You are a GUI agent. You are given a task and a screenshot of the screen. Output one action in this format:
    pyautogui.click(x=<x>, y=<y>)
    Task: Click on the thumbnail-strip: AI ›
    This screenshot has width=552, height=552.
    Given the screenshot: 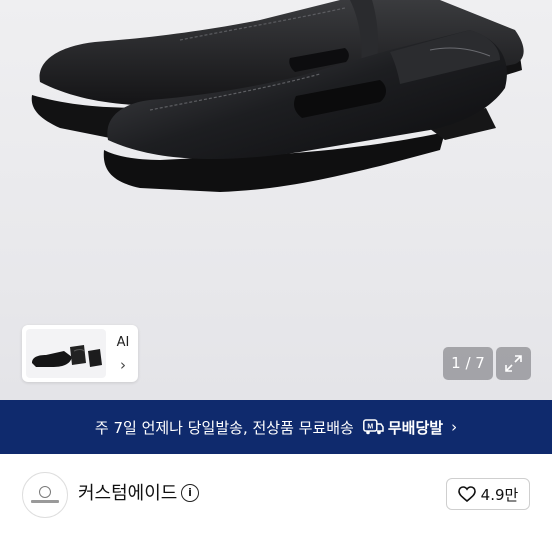 What is the action you would take?
    pyautogui.click(x=80, y=353)
    